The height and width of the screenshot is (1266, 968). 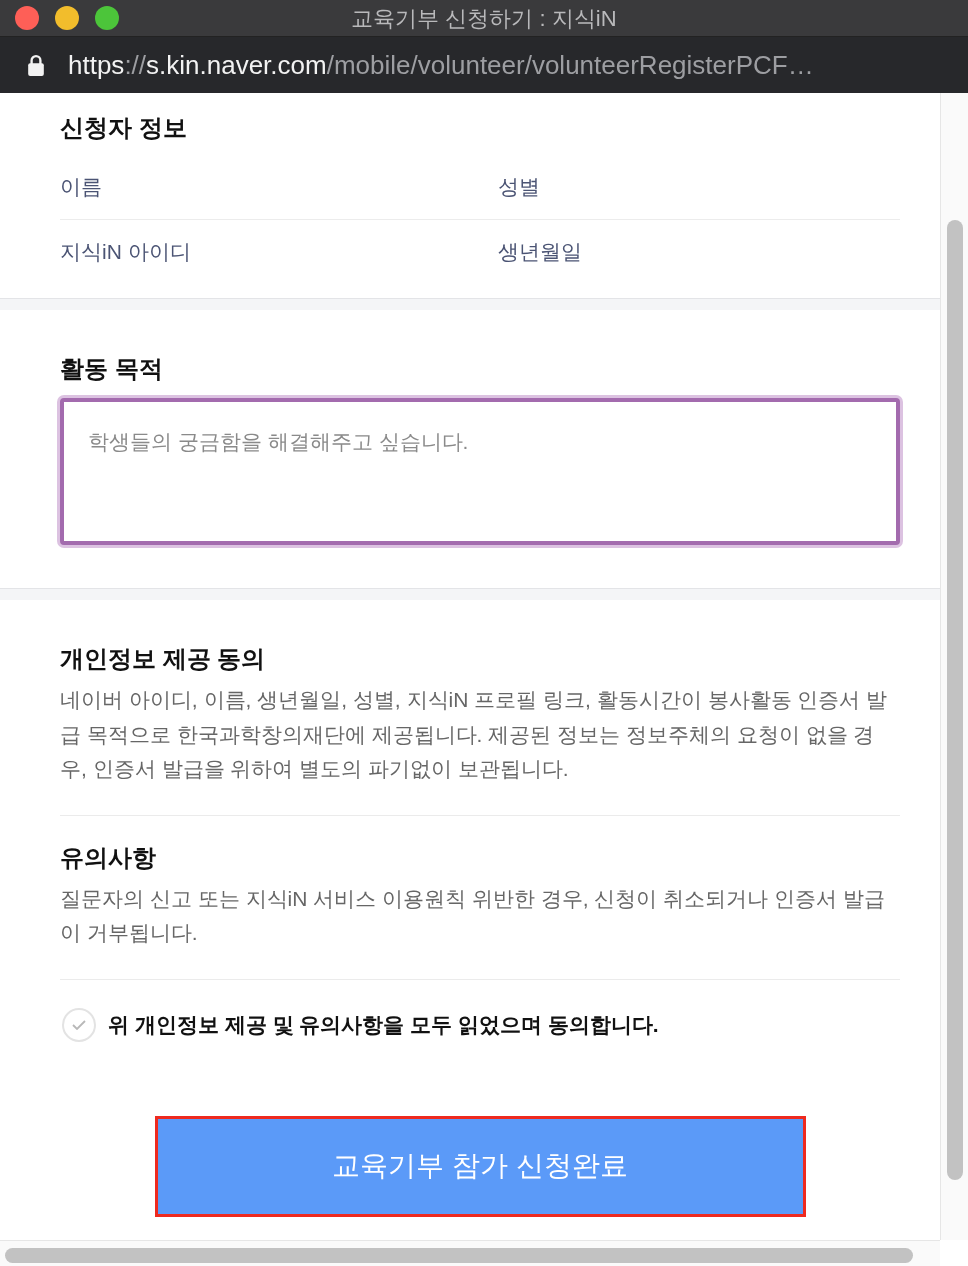 What do you see at coordinates (383, 1024) in the screenshot?
I see `agreement-label: 위 개인정보 제공 및 유의사항을 모두 읽었으며 동의합니다.` at bounding box center [383, 1024].